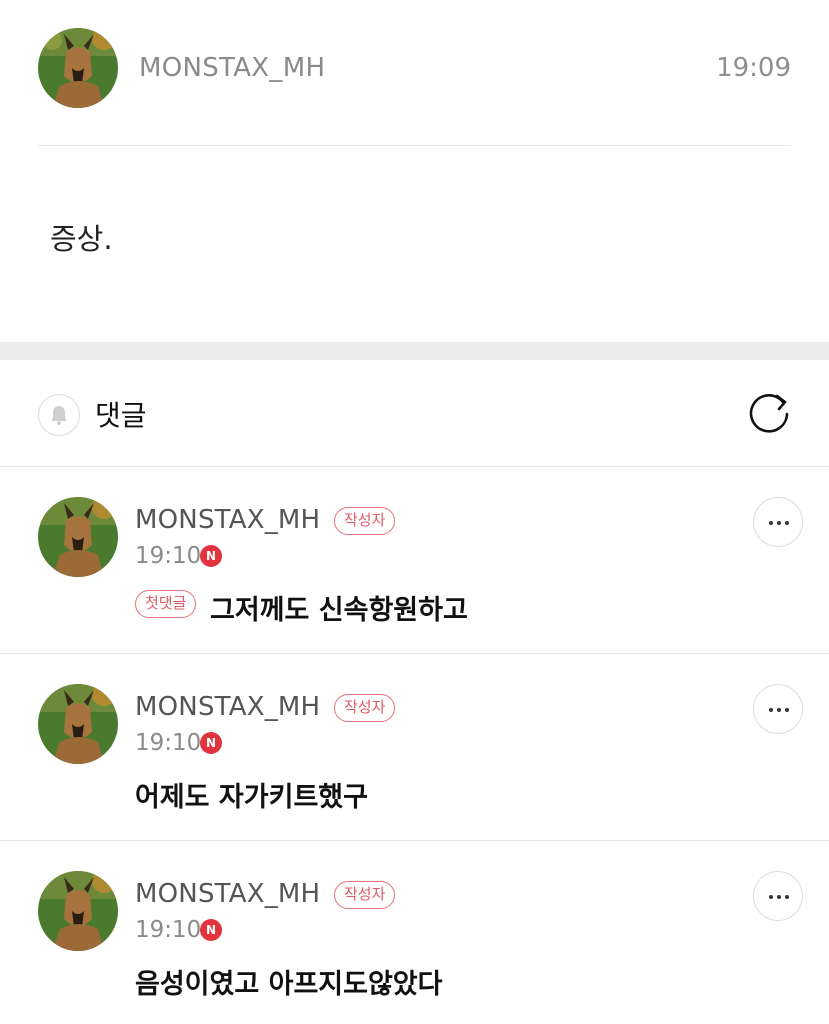  Describe the element at coordinates (59, 415) in the screenshot. I see `bell-icon` at that location.